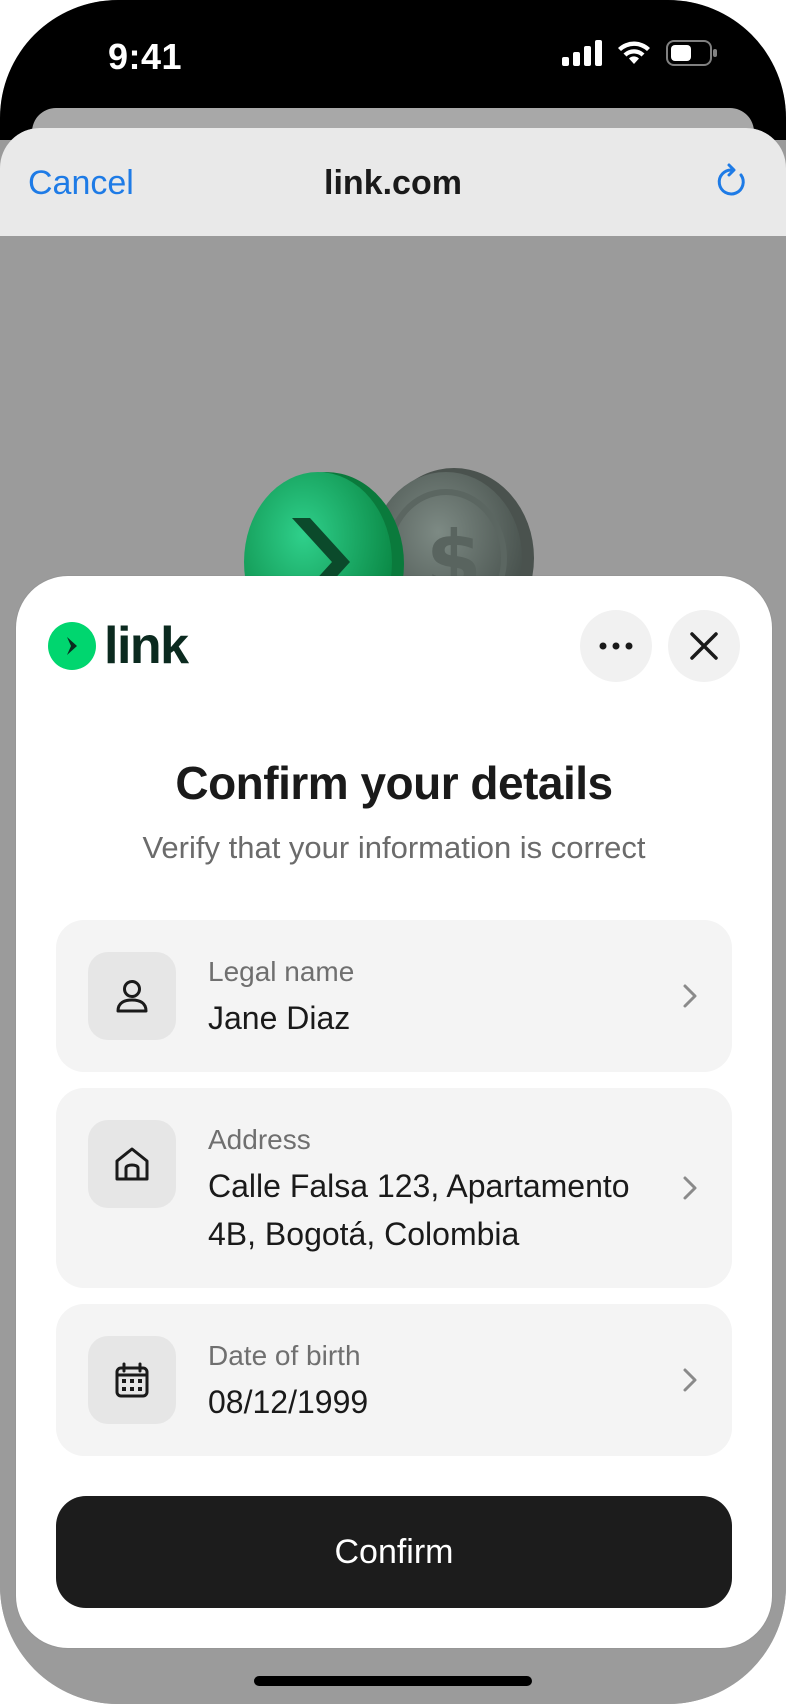 This screenshot has height=1704, width=786. I want to click on status-time: 9:41, so click(145, 56).